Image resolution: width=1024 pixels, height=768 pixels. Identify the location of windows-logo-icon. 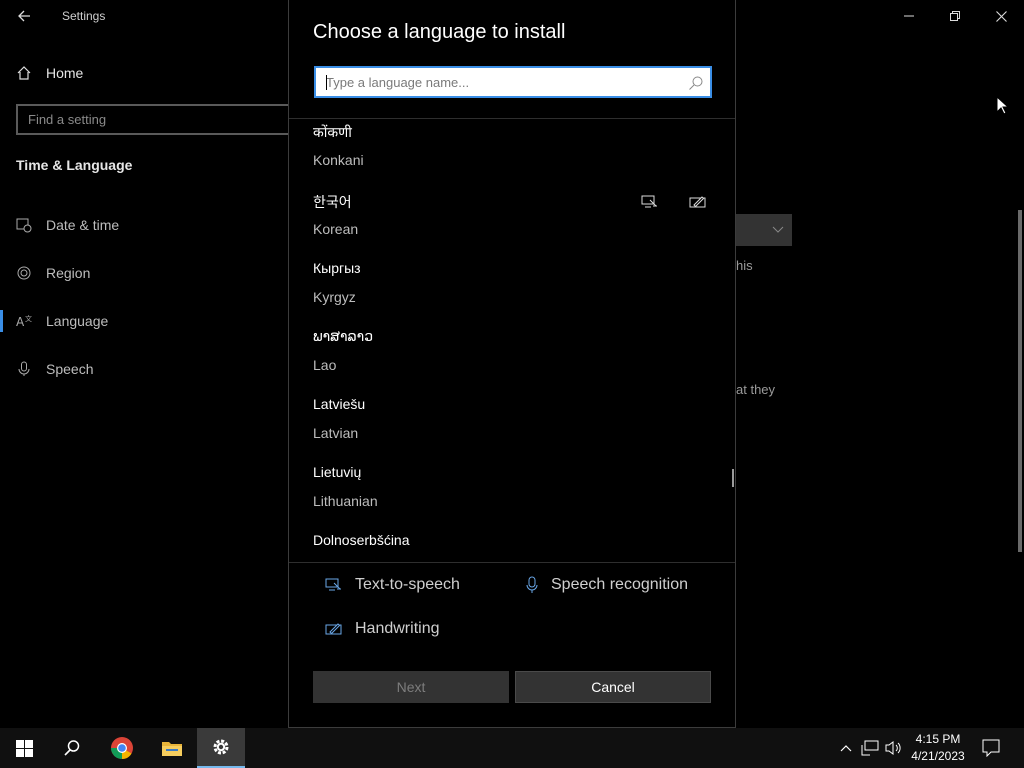
(24, 748).